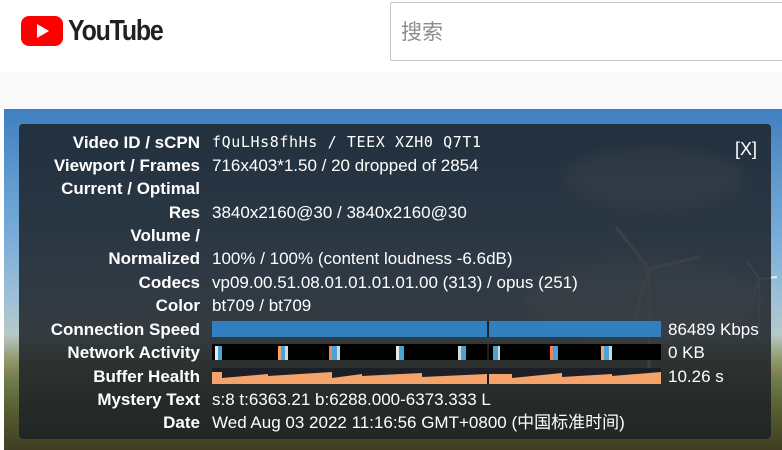 The width and height of the screenshot is (782, 450). What do you see at coordinates (146, 376) in the screenshot?
I see `stats-label: Buffer Health` at bounding box center [146, 376].